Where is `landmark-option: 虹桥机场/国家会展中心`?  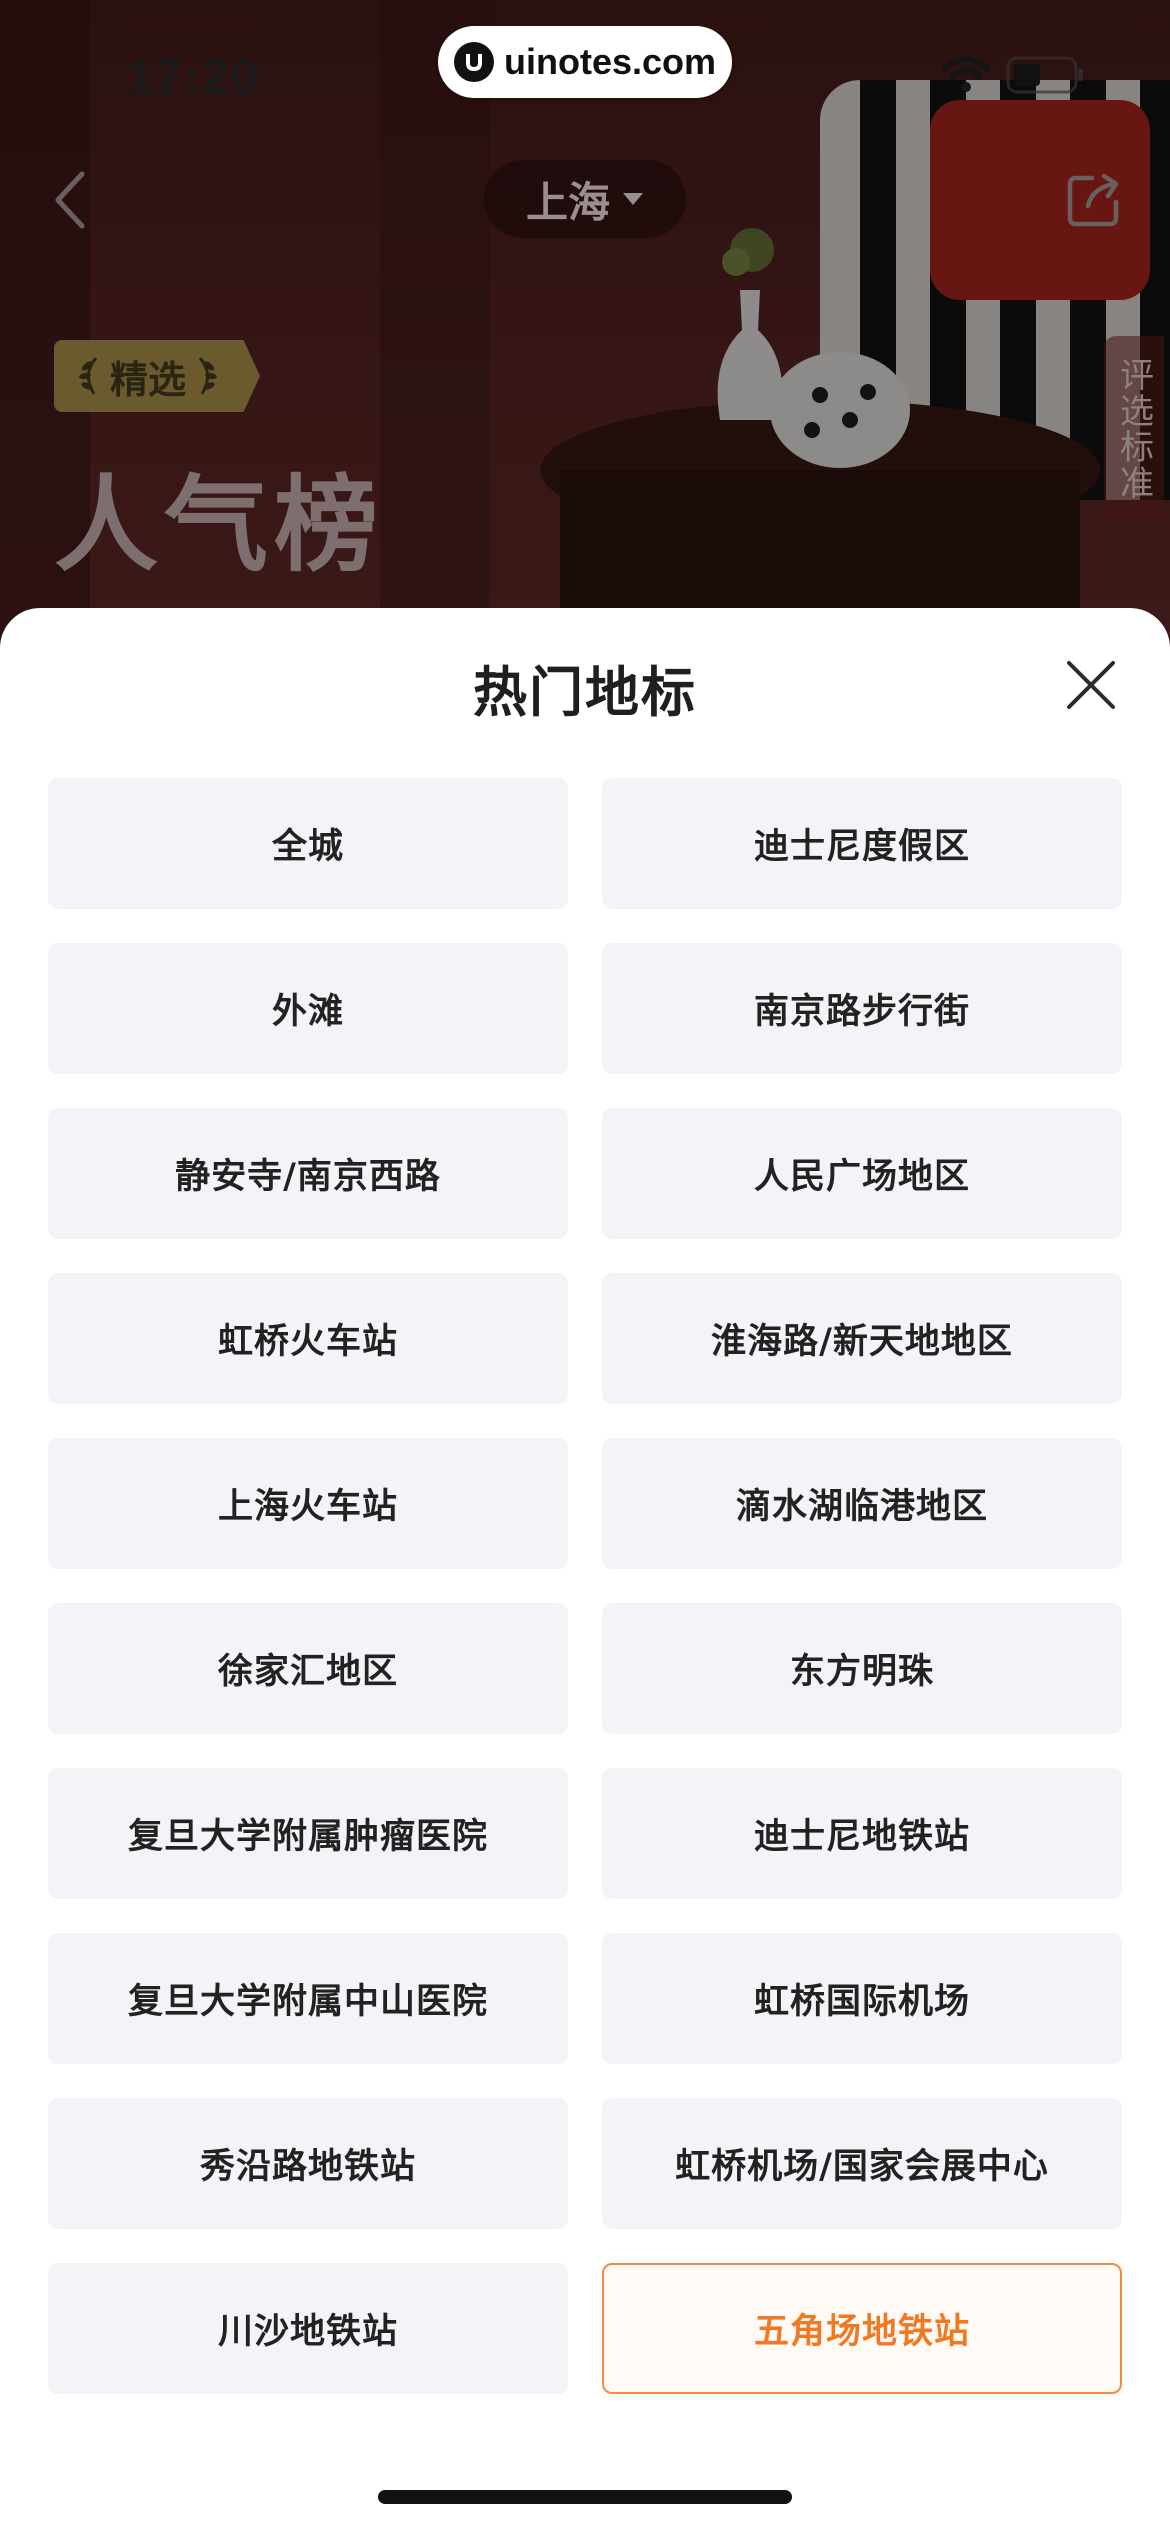 landmark-option: 虹桥机场/国家会展中心 is located at coordinates (862, 2163).